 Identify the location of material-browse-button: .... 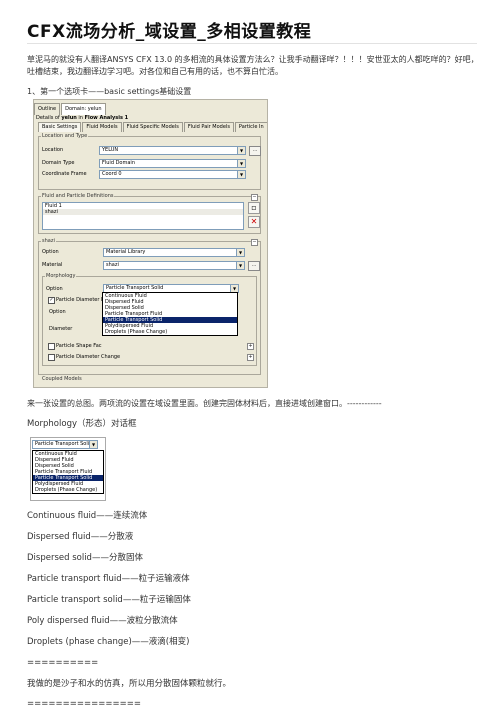
(254, 266).